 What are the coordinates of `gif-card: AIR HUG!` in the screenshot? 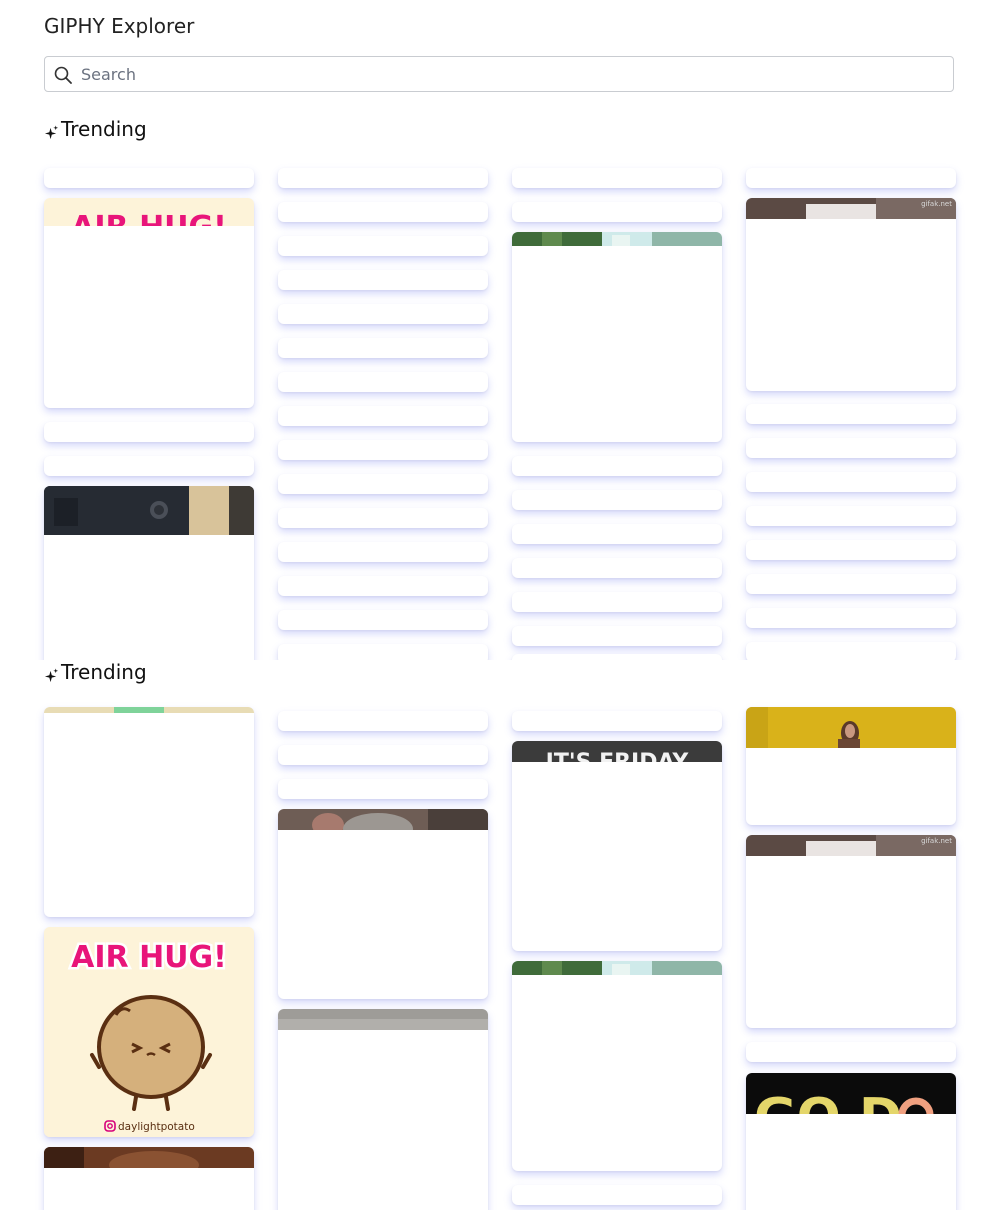 It's located at (149, 303).